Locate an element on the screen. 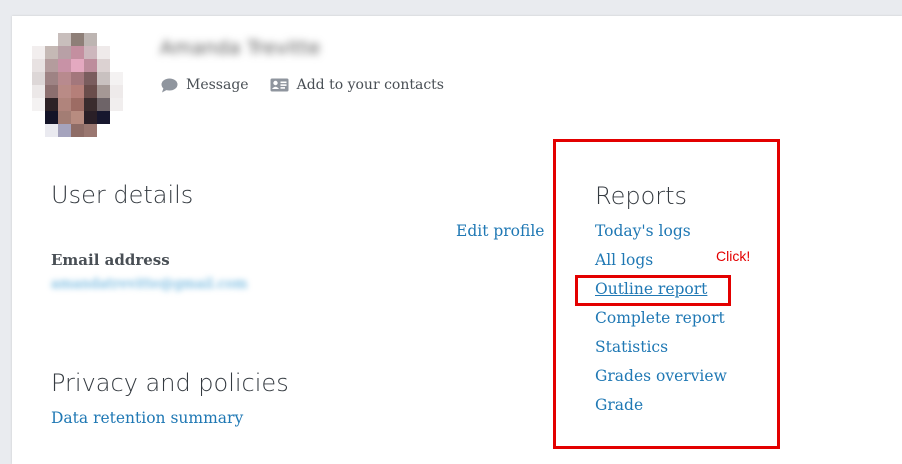 The height and width of the screenshot is (464, 902). add-contact-button: Add to your contacts is located at coordinates (357, 85).